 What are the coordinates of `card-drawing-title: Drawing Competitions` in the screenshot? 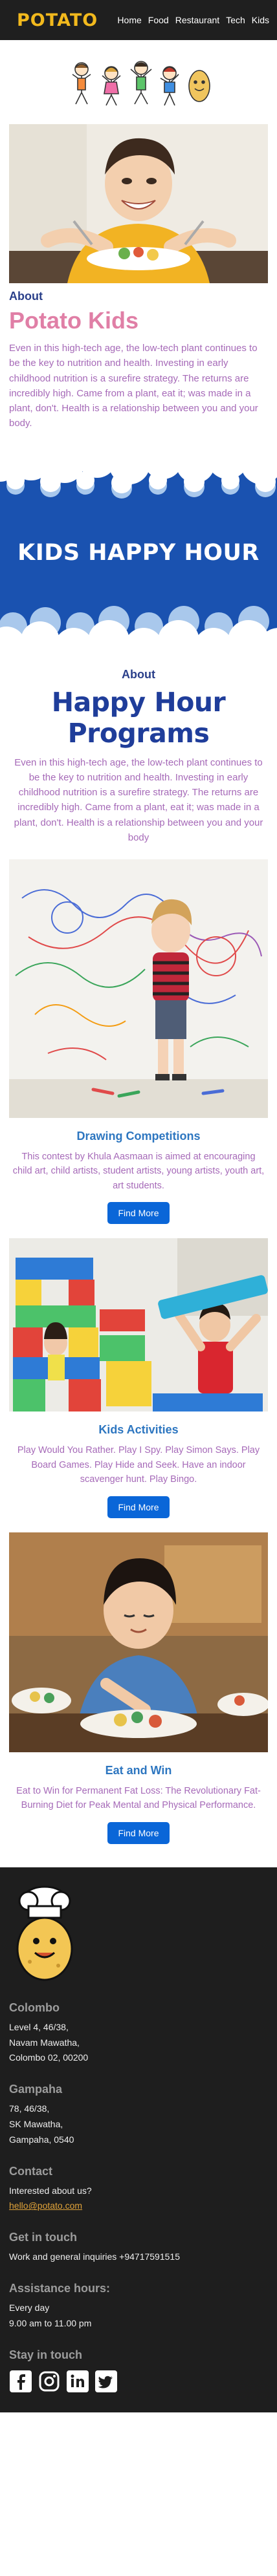 It's located at (138, 1136).